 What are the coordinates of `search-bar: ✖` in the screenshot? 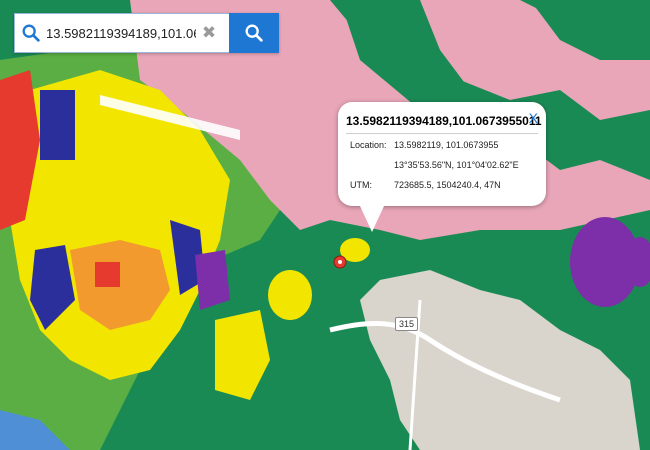 It's located at (146, 33).